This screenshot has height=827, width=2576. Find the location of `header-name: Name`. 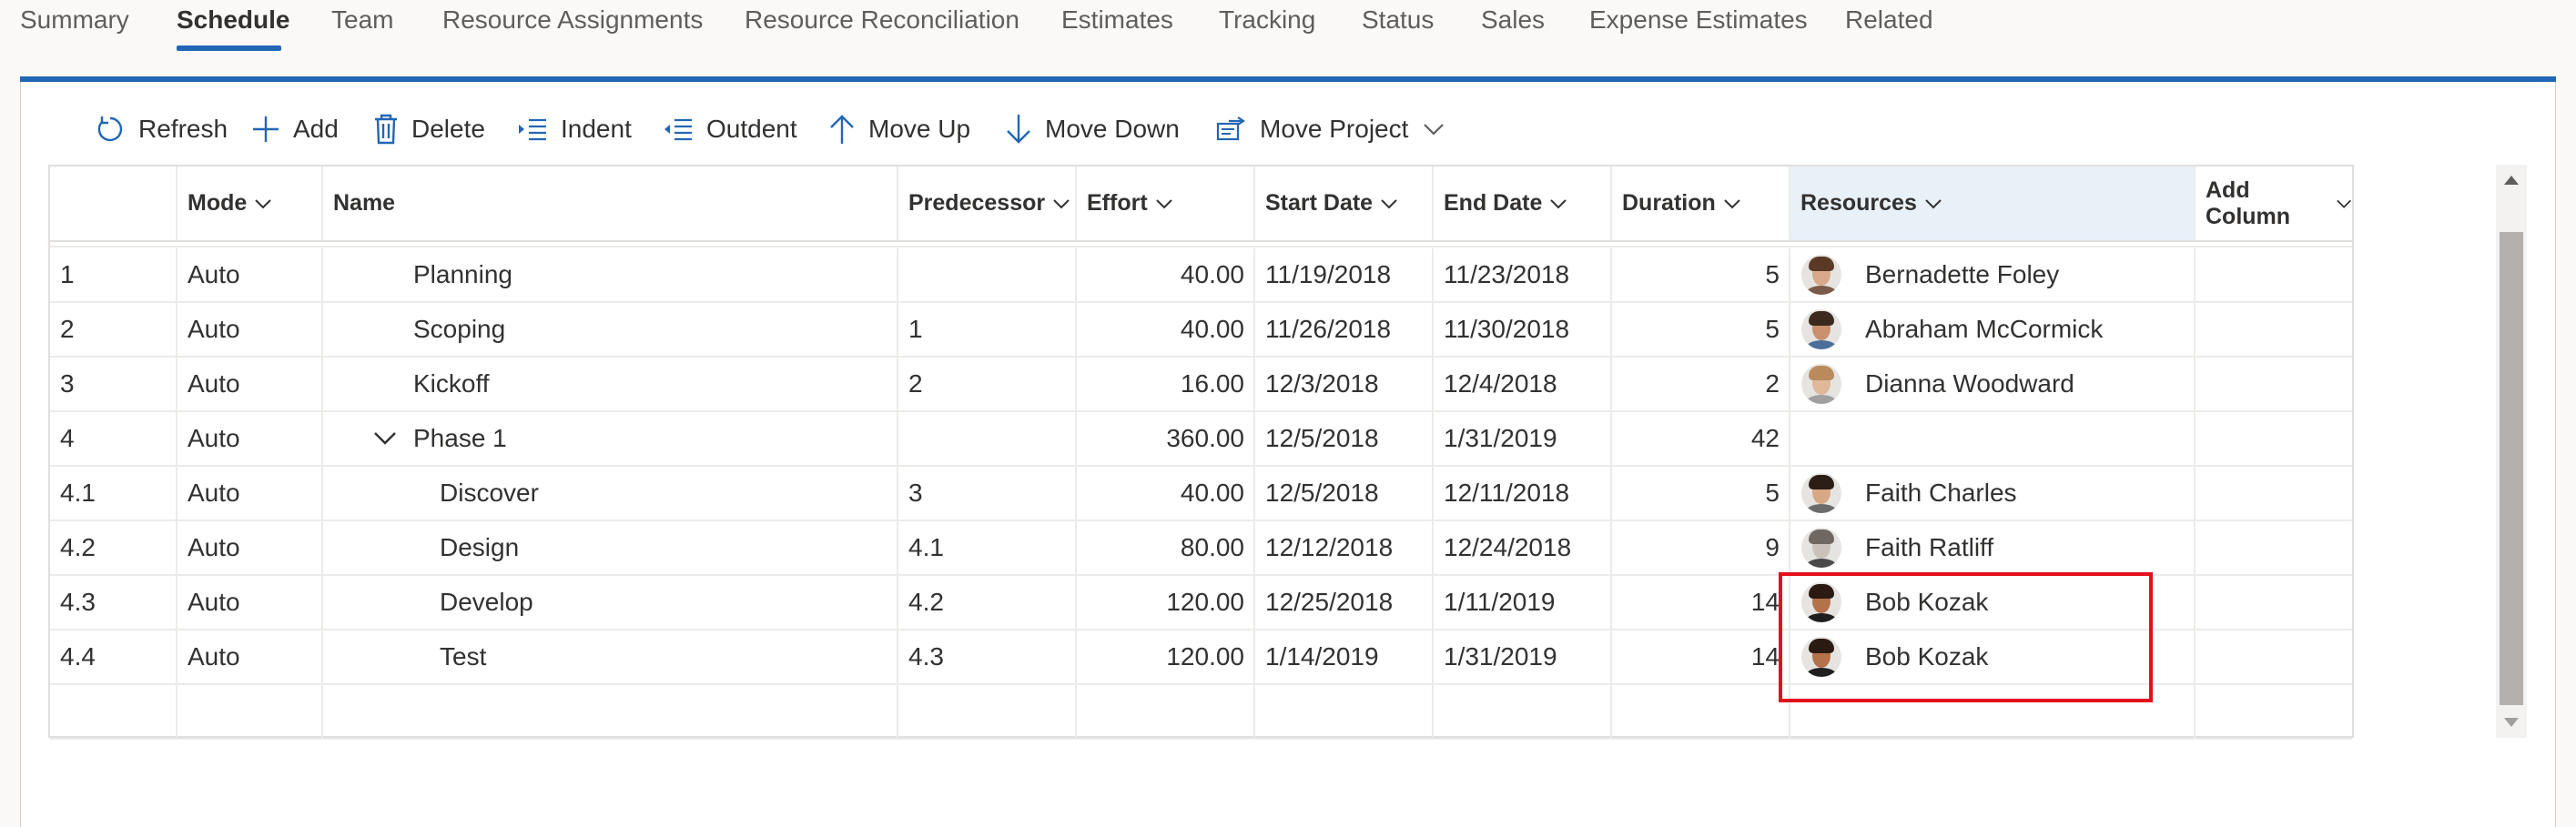

header-name: Name is located at coordinates (610, 203).